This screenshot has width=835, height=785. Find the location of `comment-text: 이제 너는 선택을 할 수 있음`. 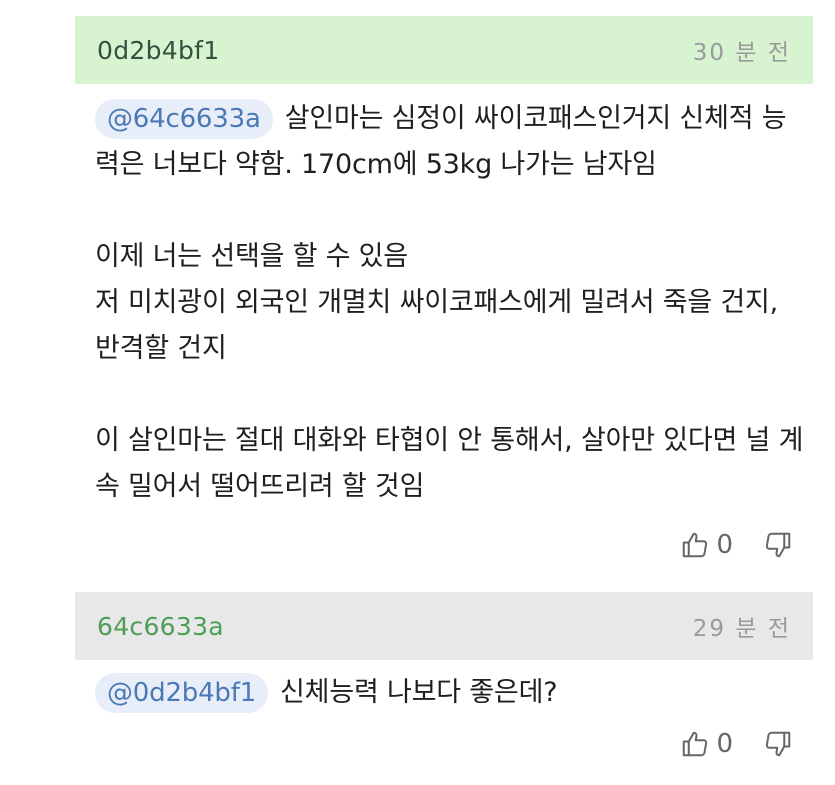

comment-text: 이제 너는 선택을 할 수 있음 is located at coordinates (251, 256).